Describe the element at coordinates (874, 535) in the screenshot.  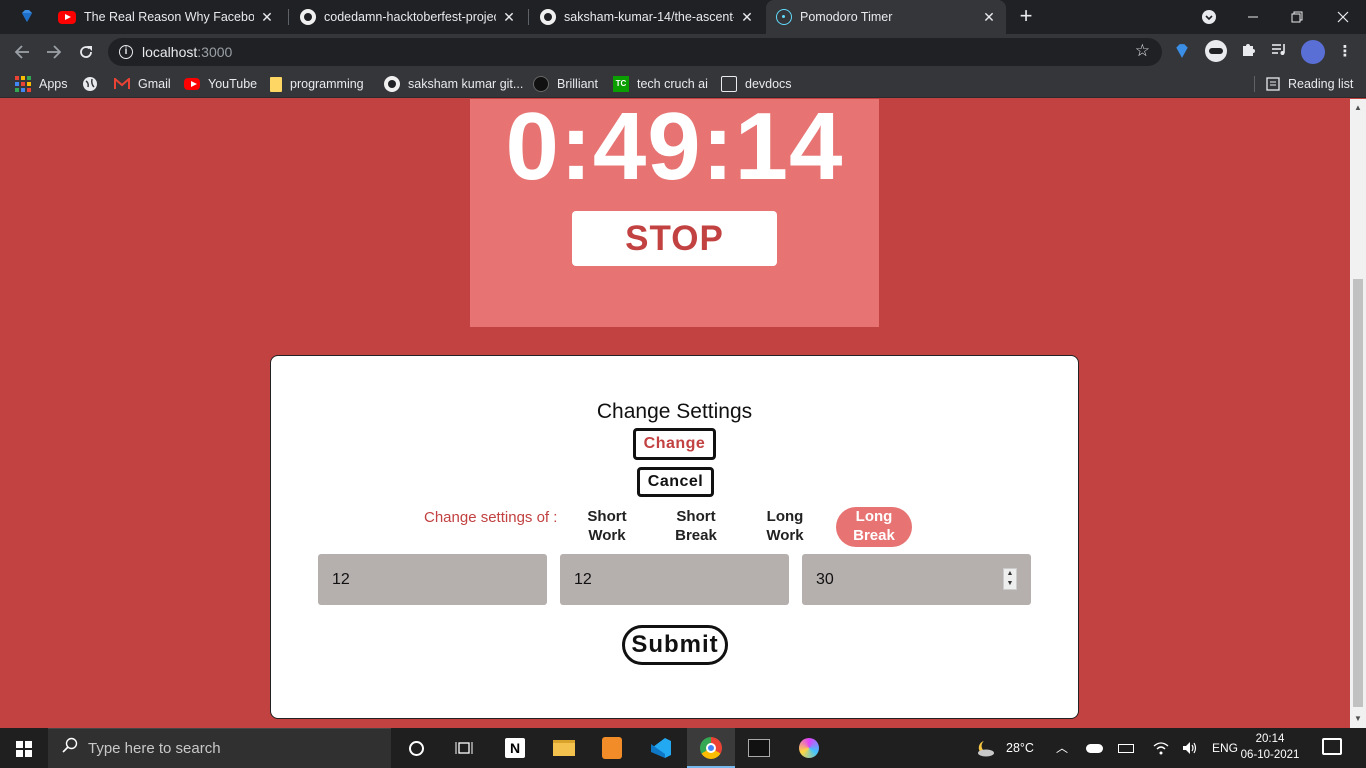
I see `option-line2: Break` at that location.